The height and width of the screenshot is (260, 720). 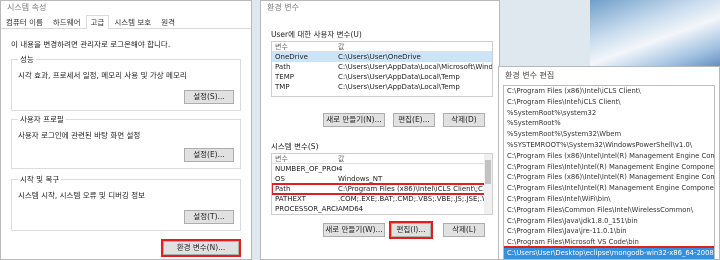 What do you see at coordinates (488, 184) in the screenshot?
I see `scrollbar` at bounding box center [488, 184].